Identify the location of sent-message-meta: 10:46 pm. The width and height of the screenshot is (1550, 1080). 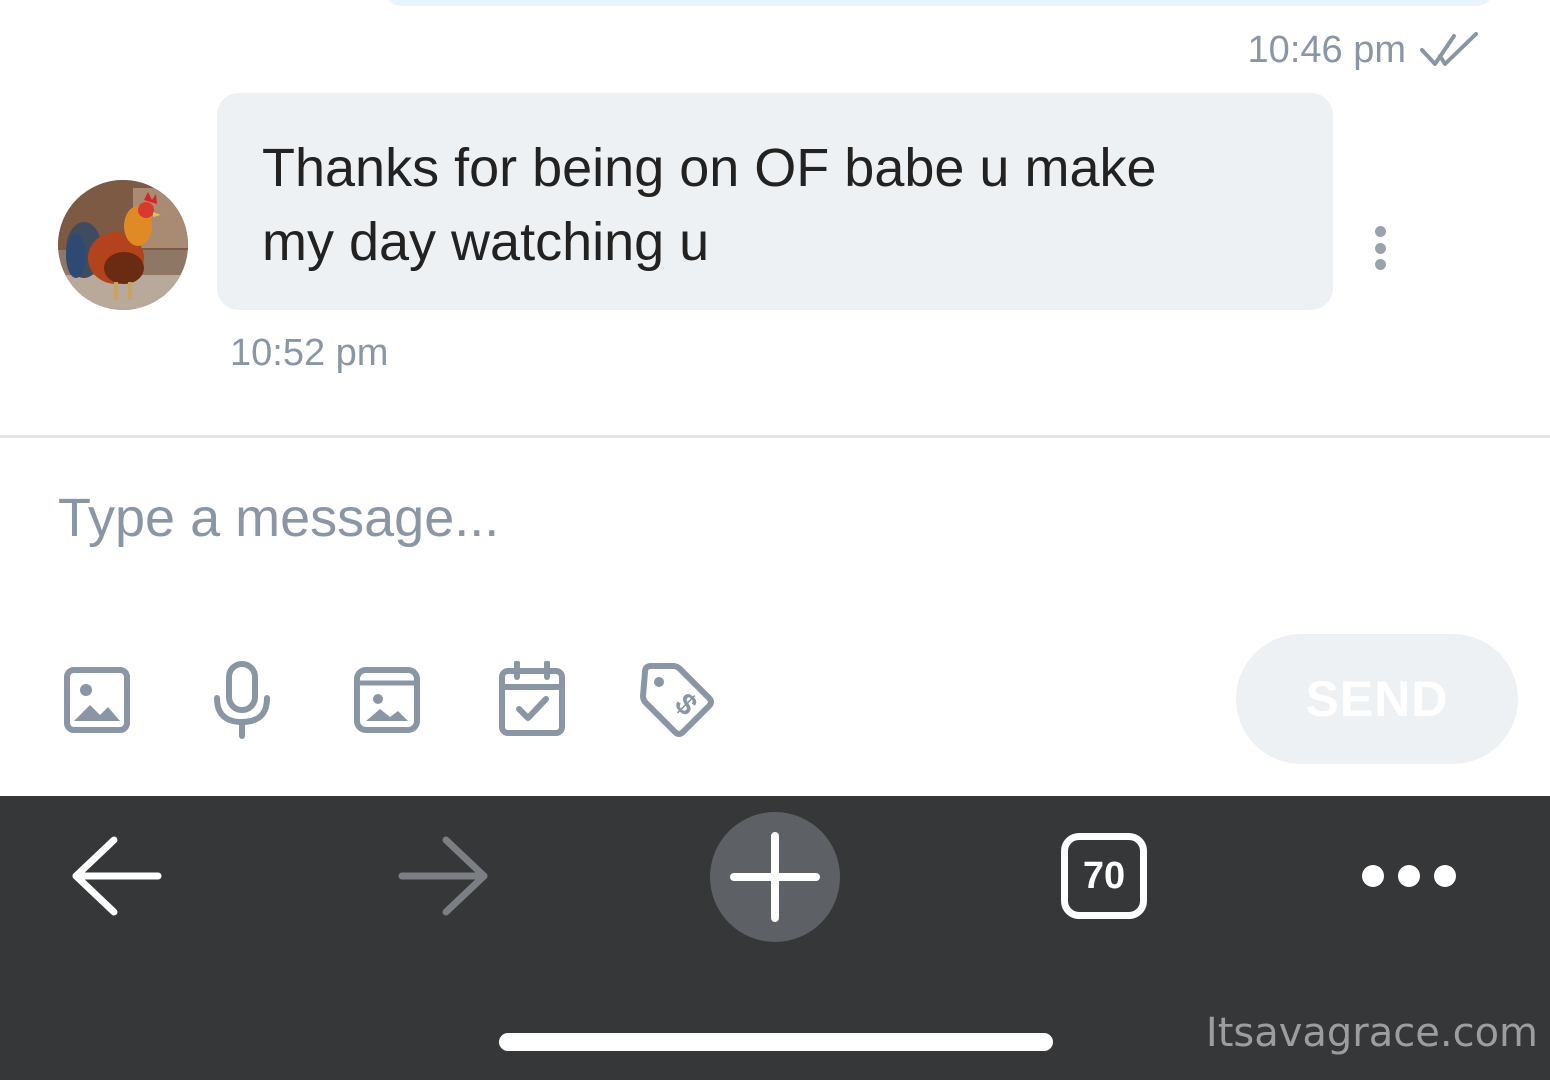
(1365, 50).